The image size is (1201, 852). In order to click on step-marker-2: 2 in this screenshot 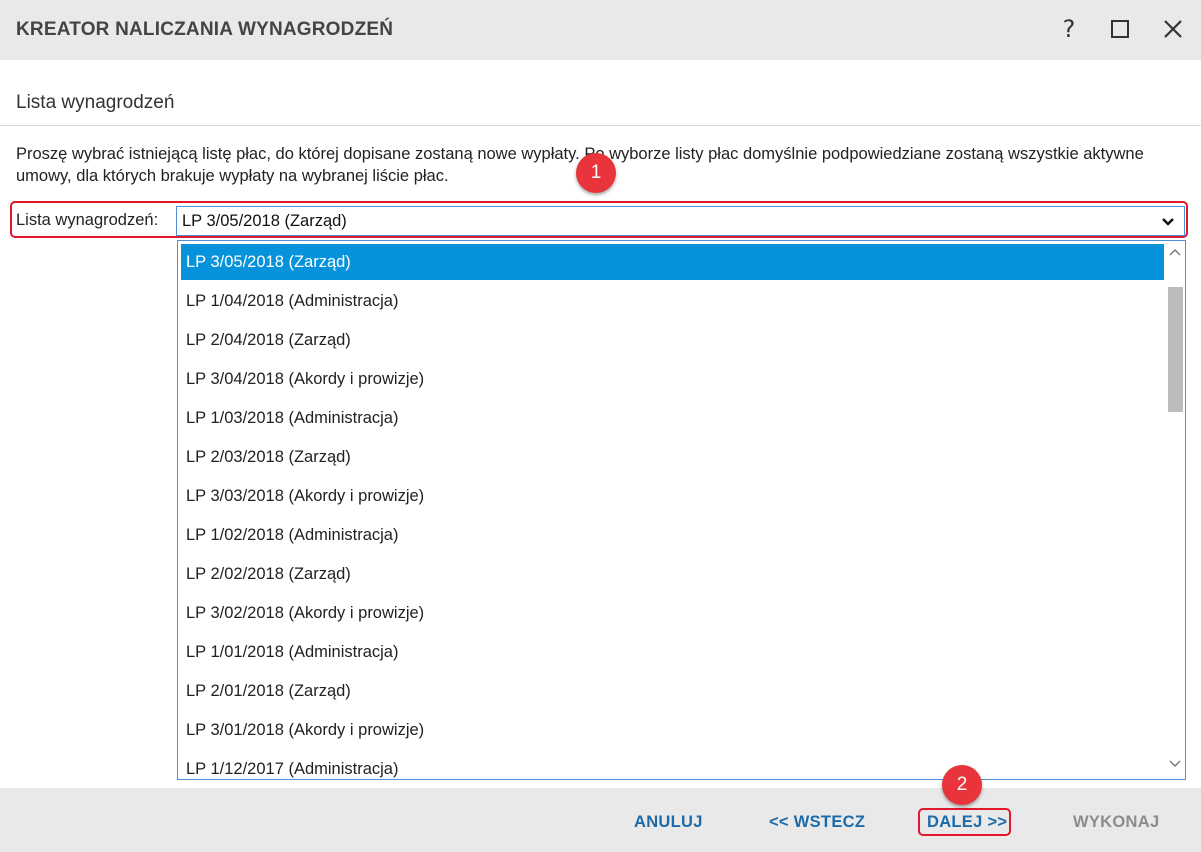, I will do `click(962, 785)`.